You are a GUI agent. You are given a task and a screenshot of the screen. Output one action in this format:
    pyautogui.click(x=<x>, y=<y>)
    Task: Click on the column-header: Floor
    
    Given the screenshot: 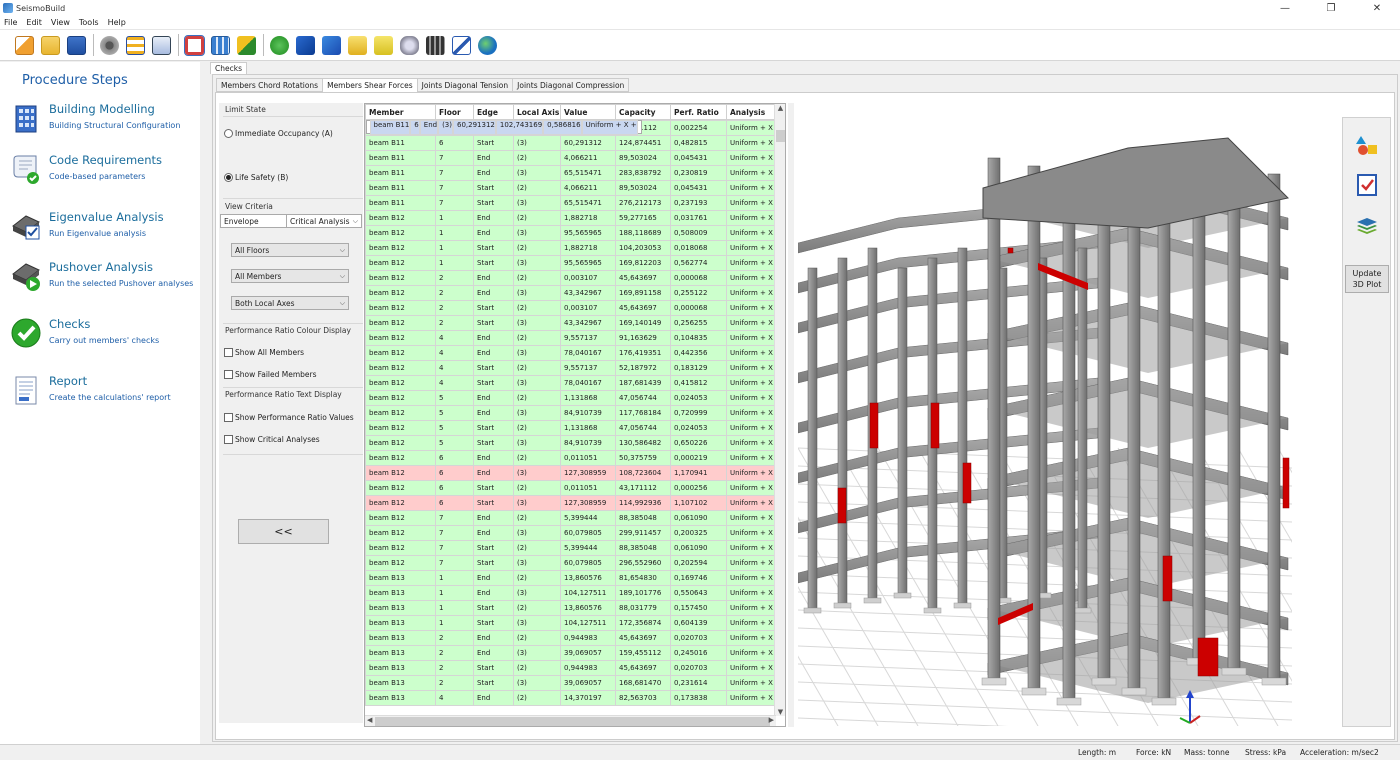 What is the action you would take?
    pyautogui.click(x=454, y=112)
    